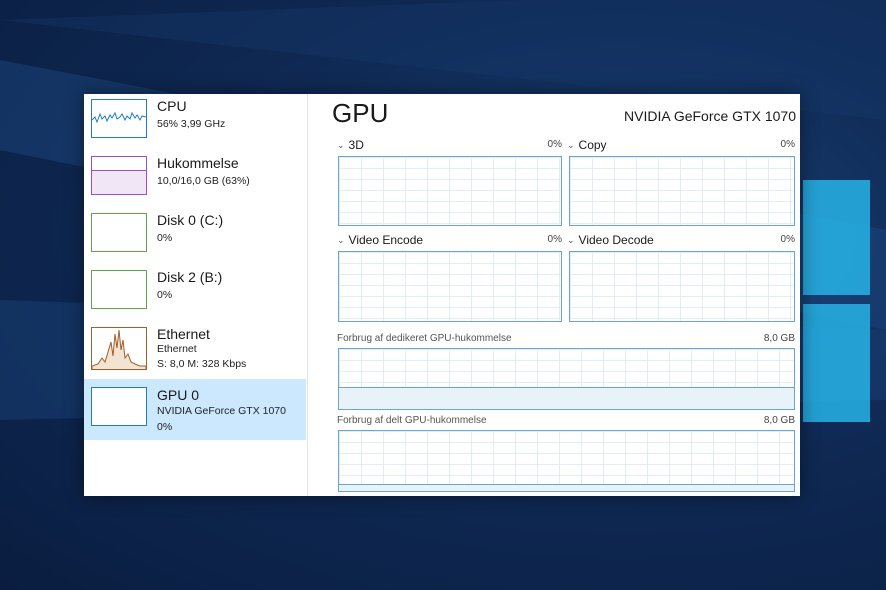  I want to click on sidebar-item-disk-2: Disk 2 (B:) 0%, so click(195, 295).